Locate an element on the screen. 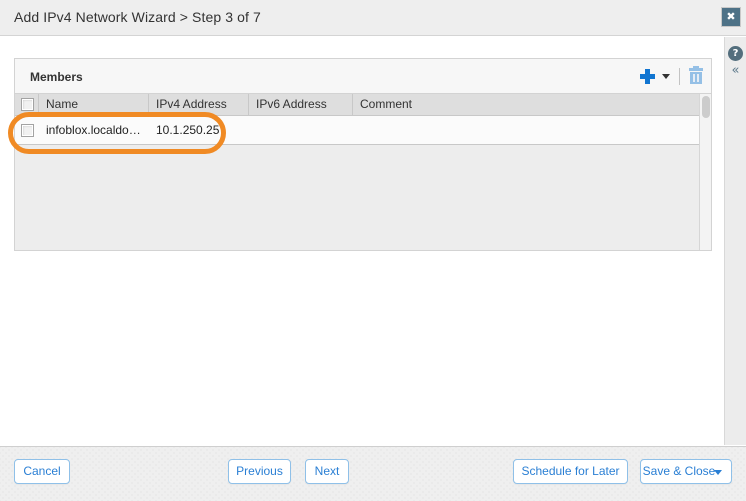  previous-button: Previous is located at coordinates (259, 471).